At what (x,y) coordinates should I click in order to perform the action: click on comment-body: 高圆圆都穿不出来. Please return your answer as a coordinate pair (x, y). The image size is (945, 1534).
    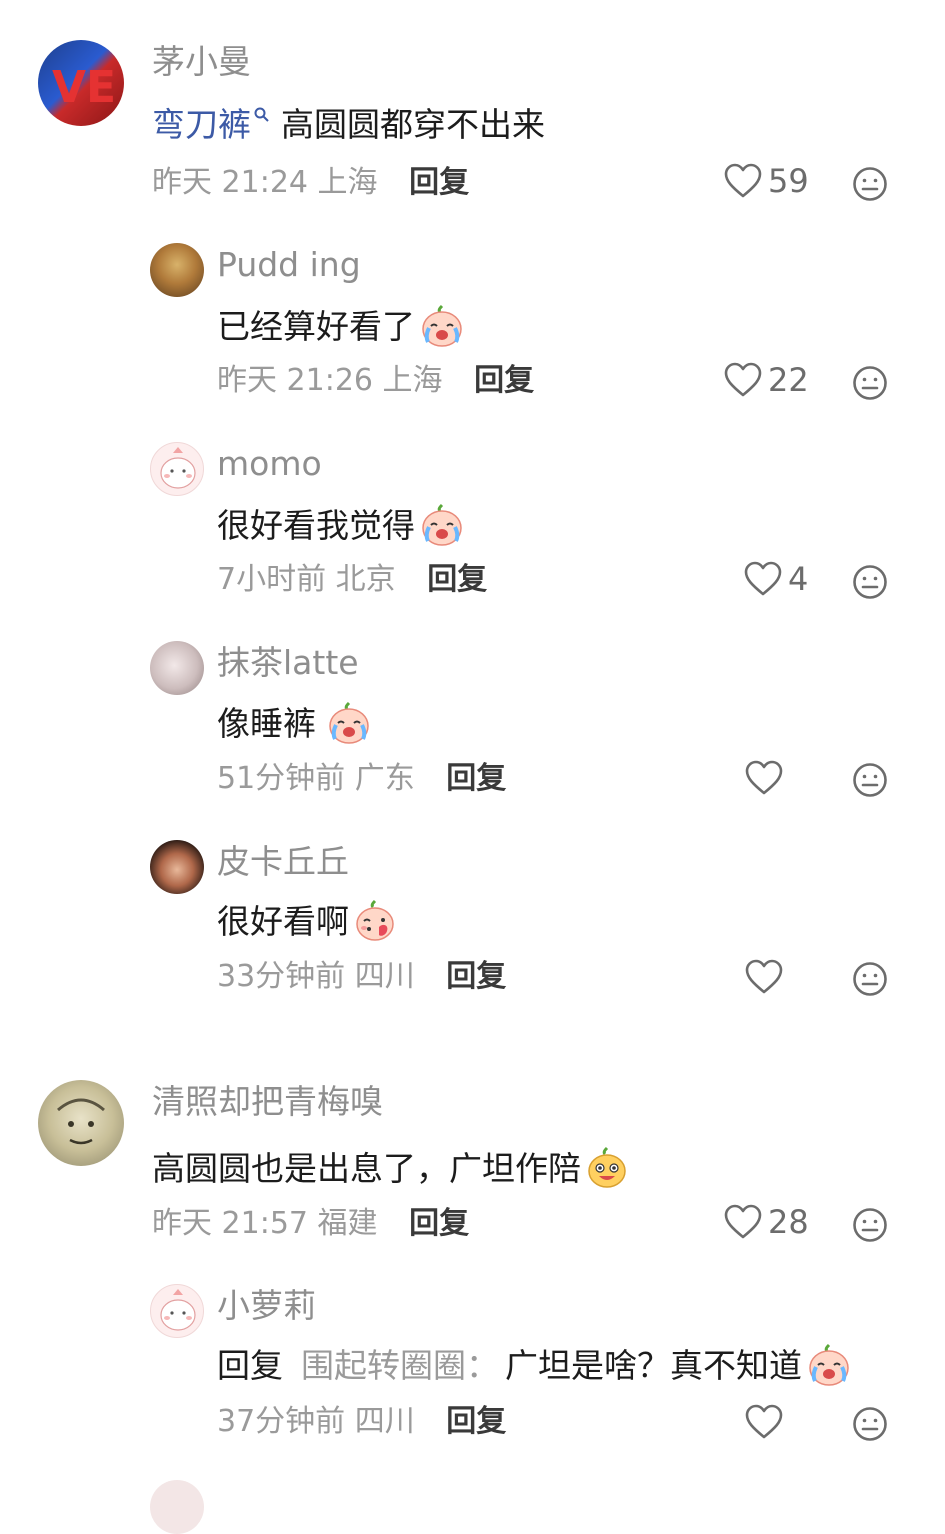
    Looking at the image, I should click on (413, 124).